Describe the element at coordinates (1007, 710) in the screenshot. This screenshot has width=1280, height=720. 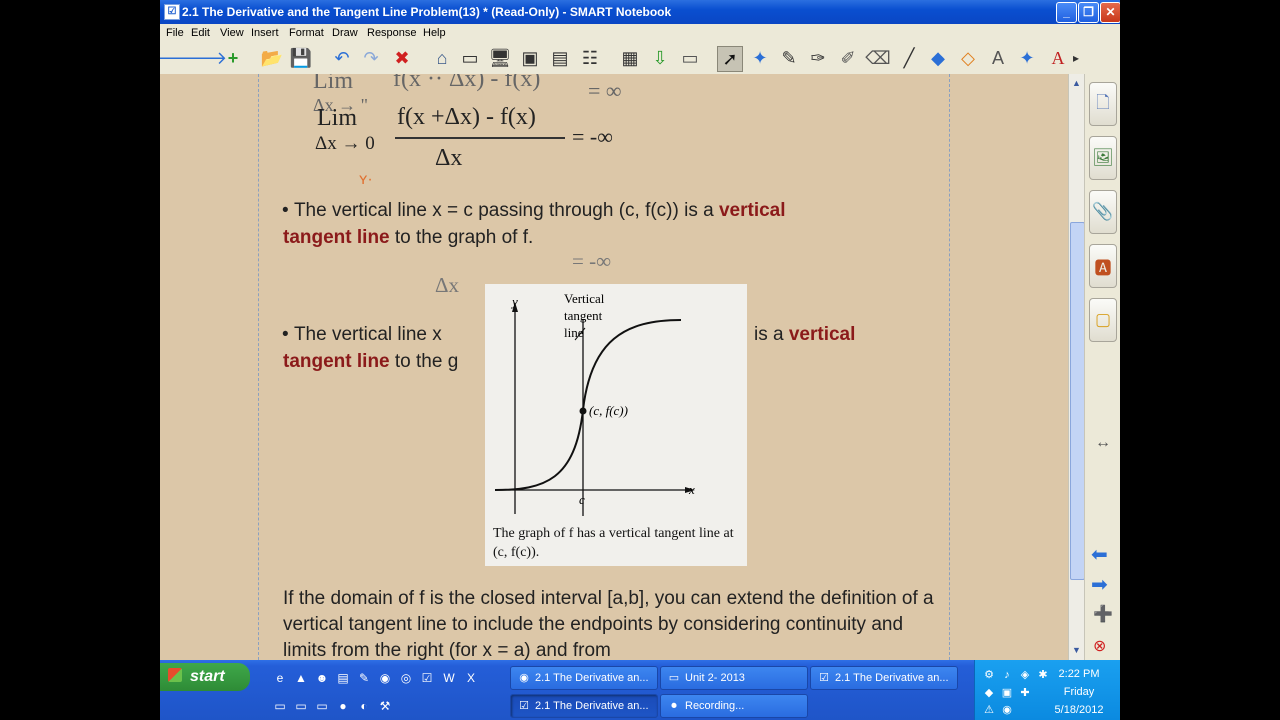
I see `tray-alert-icon: ◉` at that location.